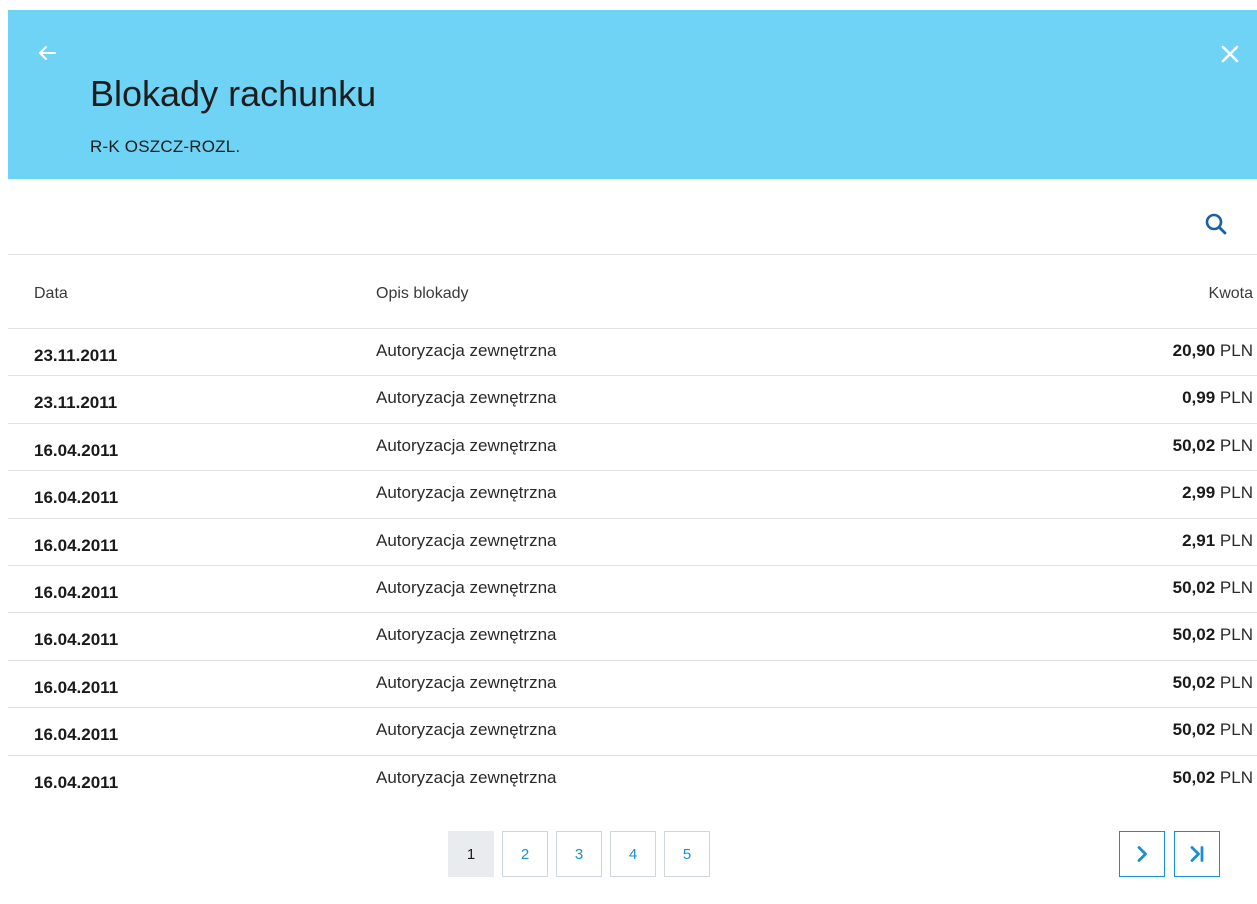 This screenshot has width=1257, height=904. What do you see at coordinates (233, 93) in the screenshot?
I see `page-title: Blokady rachunku` at bounding box center [233, 93].